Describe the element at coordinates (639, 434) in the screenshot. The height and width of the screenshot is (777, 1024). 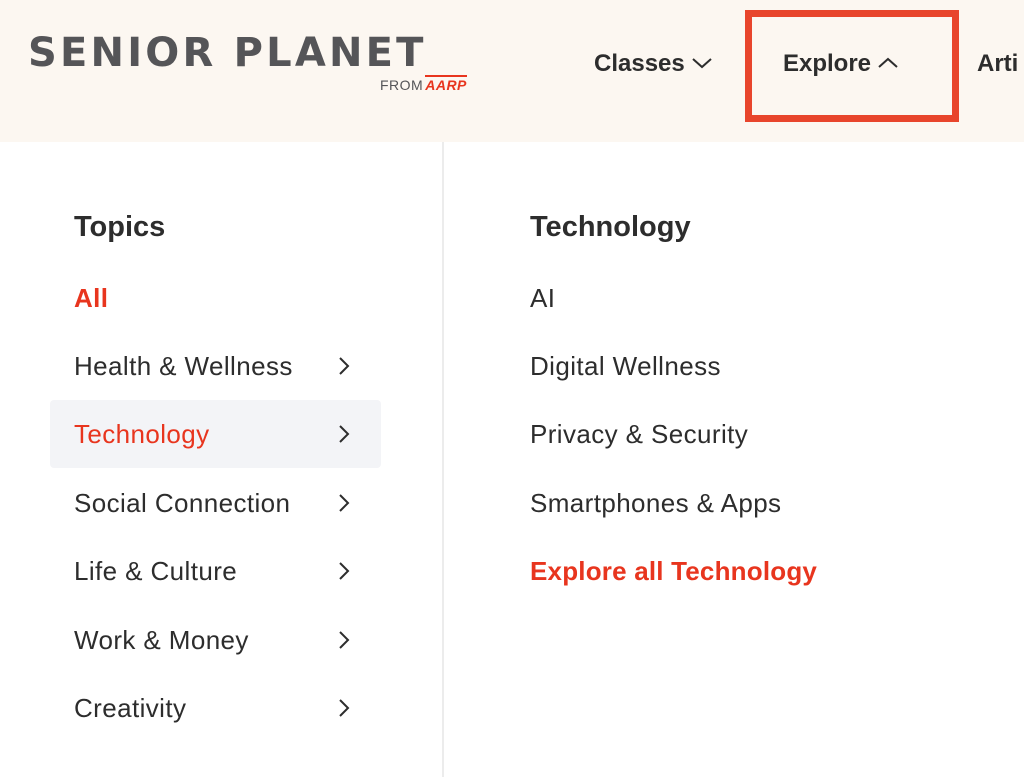
I see `submenu-item-privacy-security: Privacy & Security` at that location.